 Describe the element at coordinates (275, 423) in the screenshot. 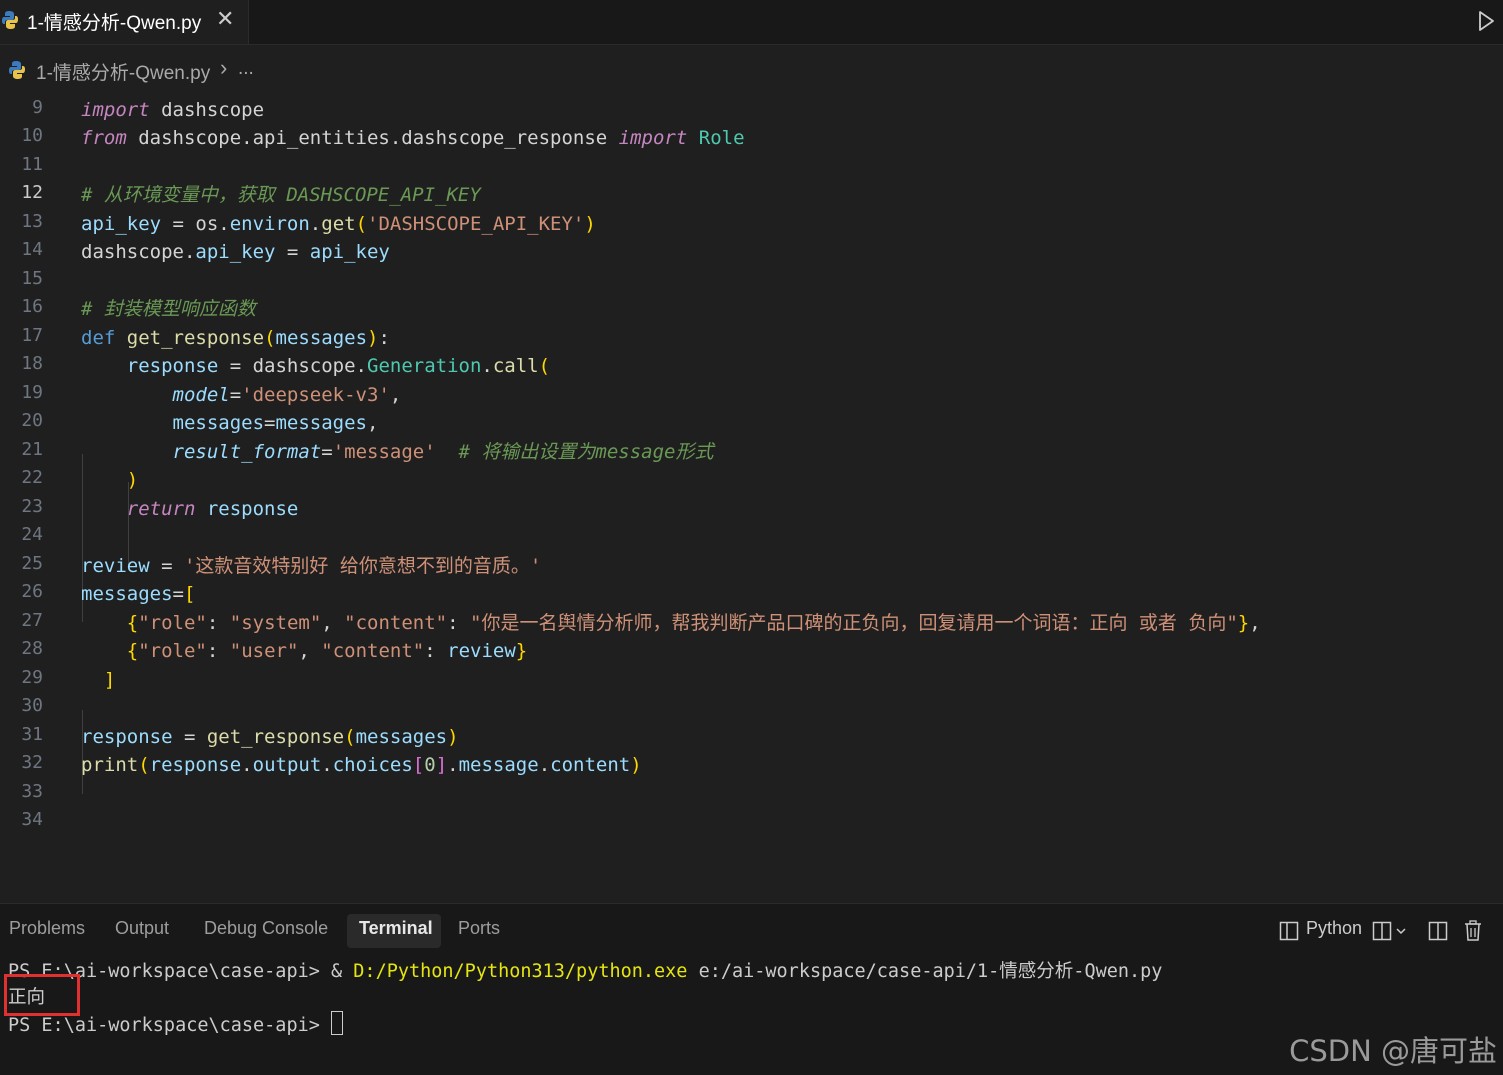

I see `code-text: messages=messages,` at that location.